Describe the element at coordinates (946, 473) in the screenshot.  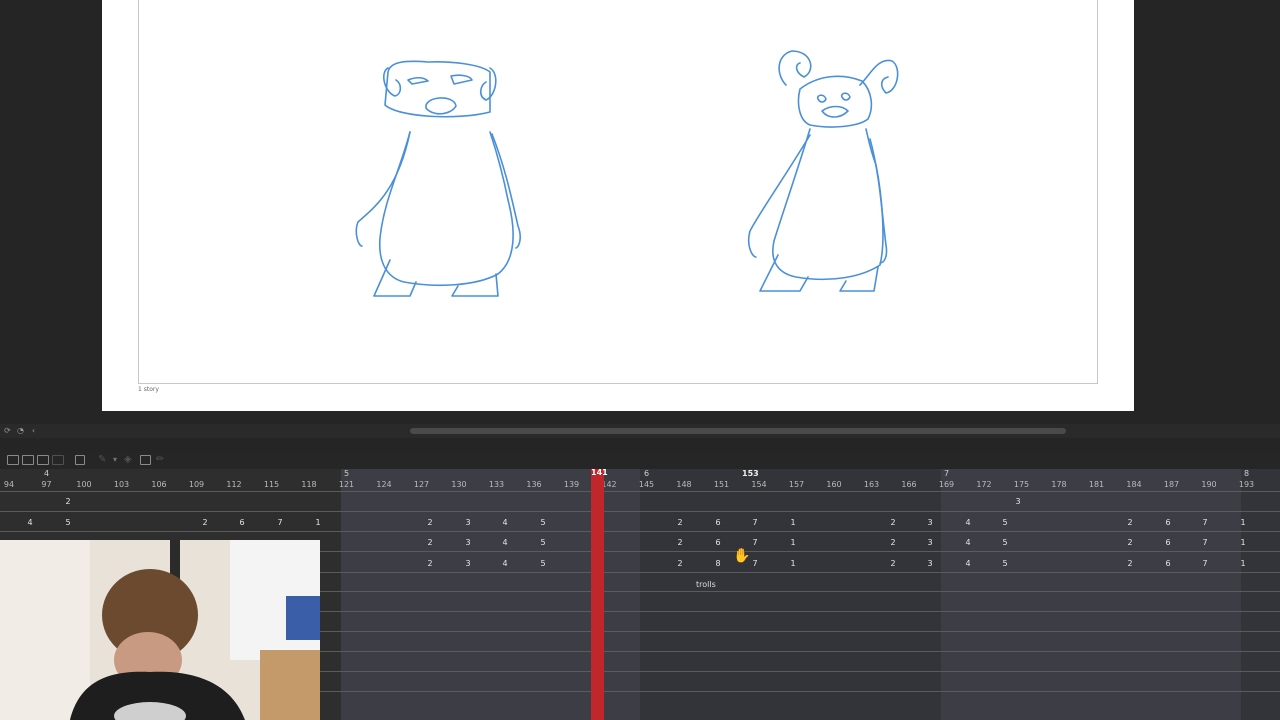
I see `scene-marker: 7` at that location.